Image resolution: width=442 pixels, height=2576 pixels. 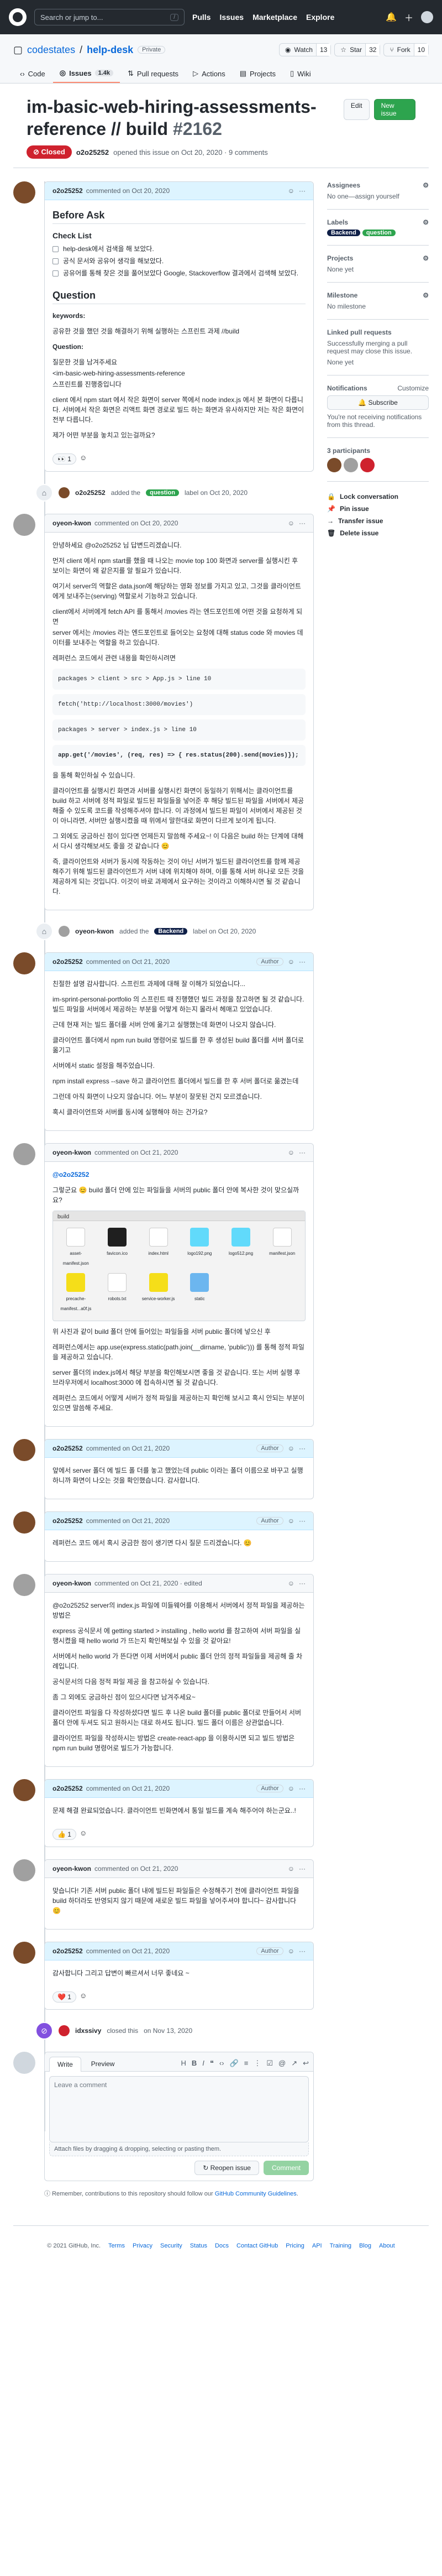 What do you see at coordinates (103, 2064) in the screenshot?
I see `tab-preview: Preview` at bounding box center [103, 2064].